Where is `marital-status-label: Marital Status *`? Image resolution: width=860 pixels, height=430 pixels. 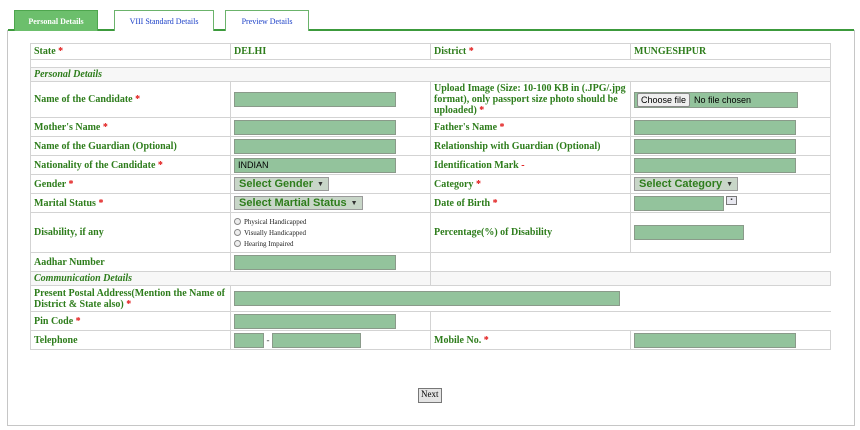 marital-status-label: Marital Status * is located at coordinates (130, 203).